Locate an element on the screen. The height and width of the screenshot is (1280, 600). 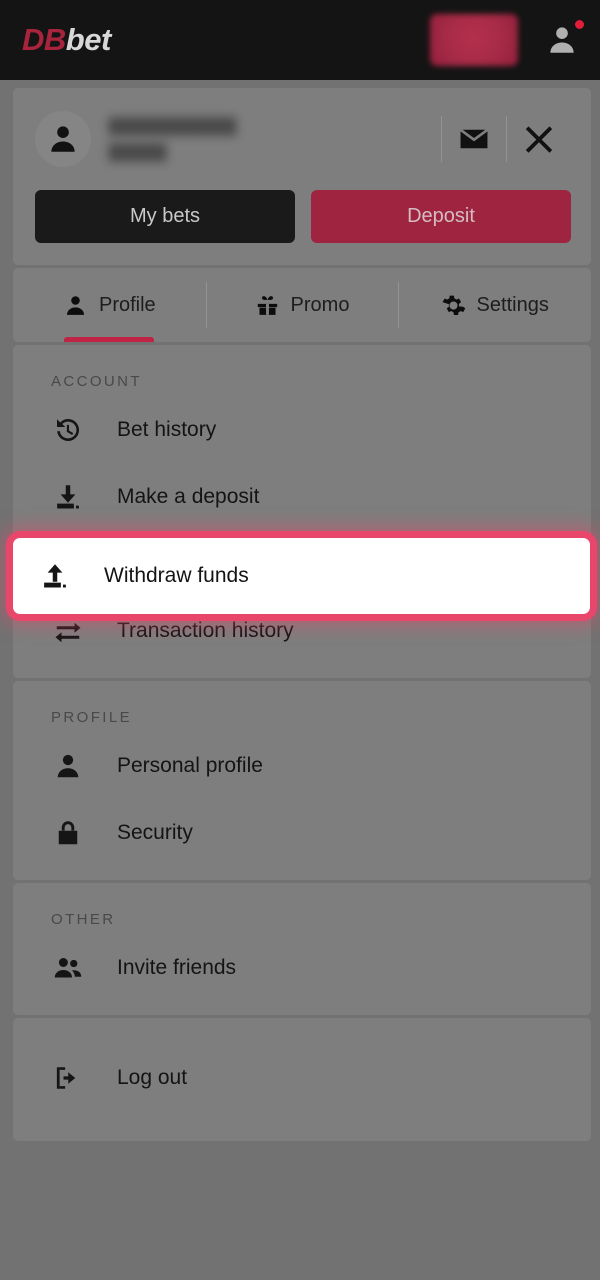
people-icon-wrap is located at coordinates (68, 968).